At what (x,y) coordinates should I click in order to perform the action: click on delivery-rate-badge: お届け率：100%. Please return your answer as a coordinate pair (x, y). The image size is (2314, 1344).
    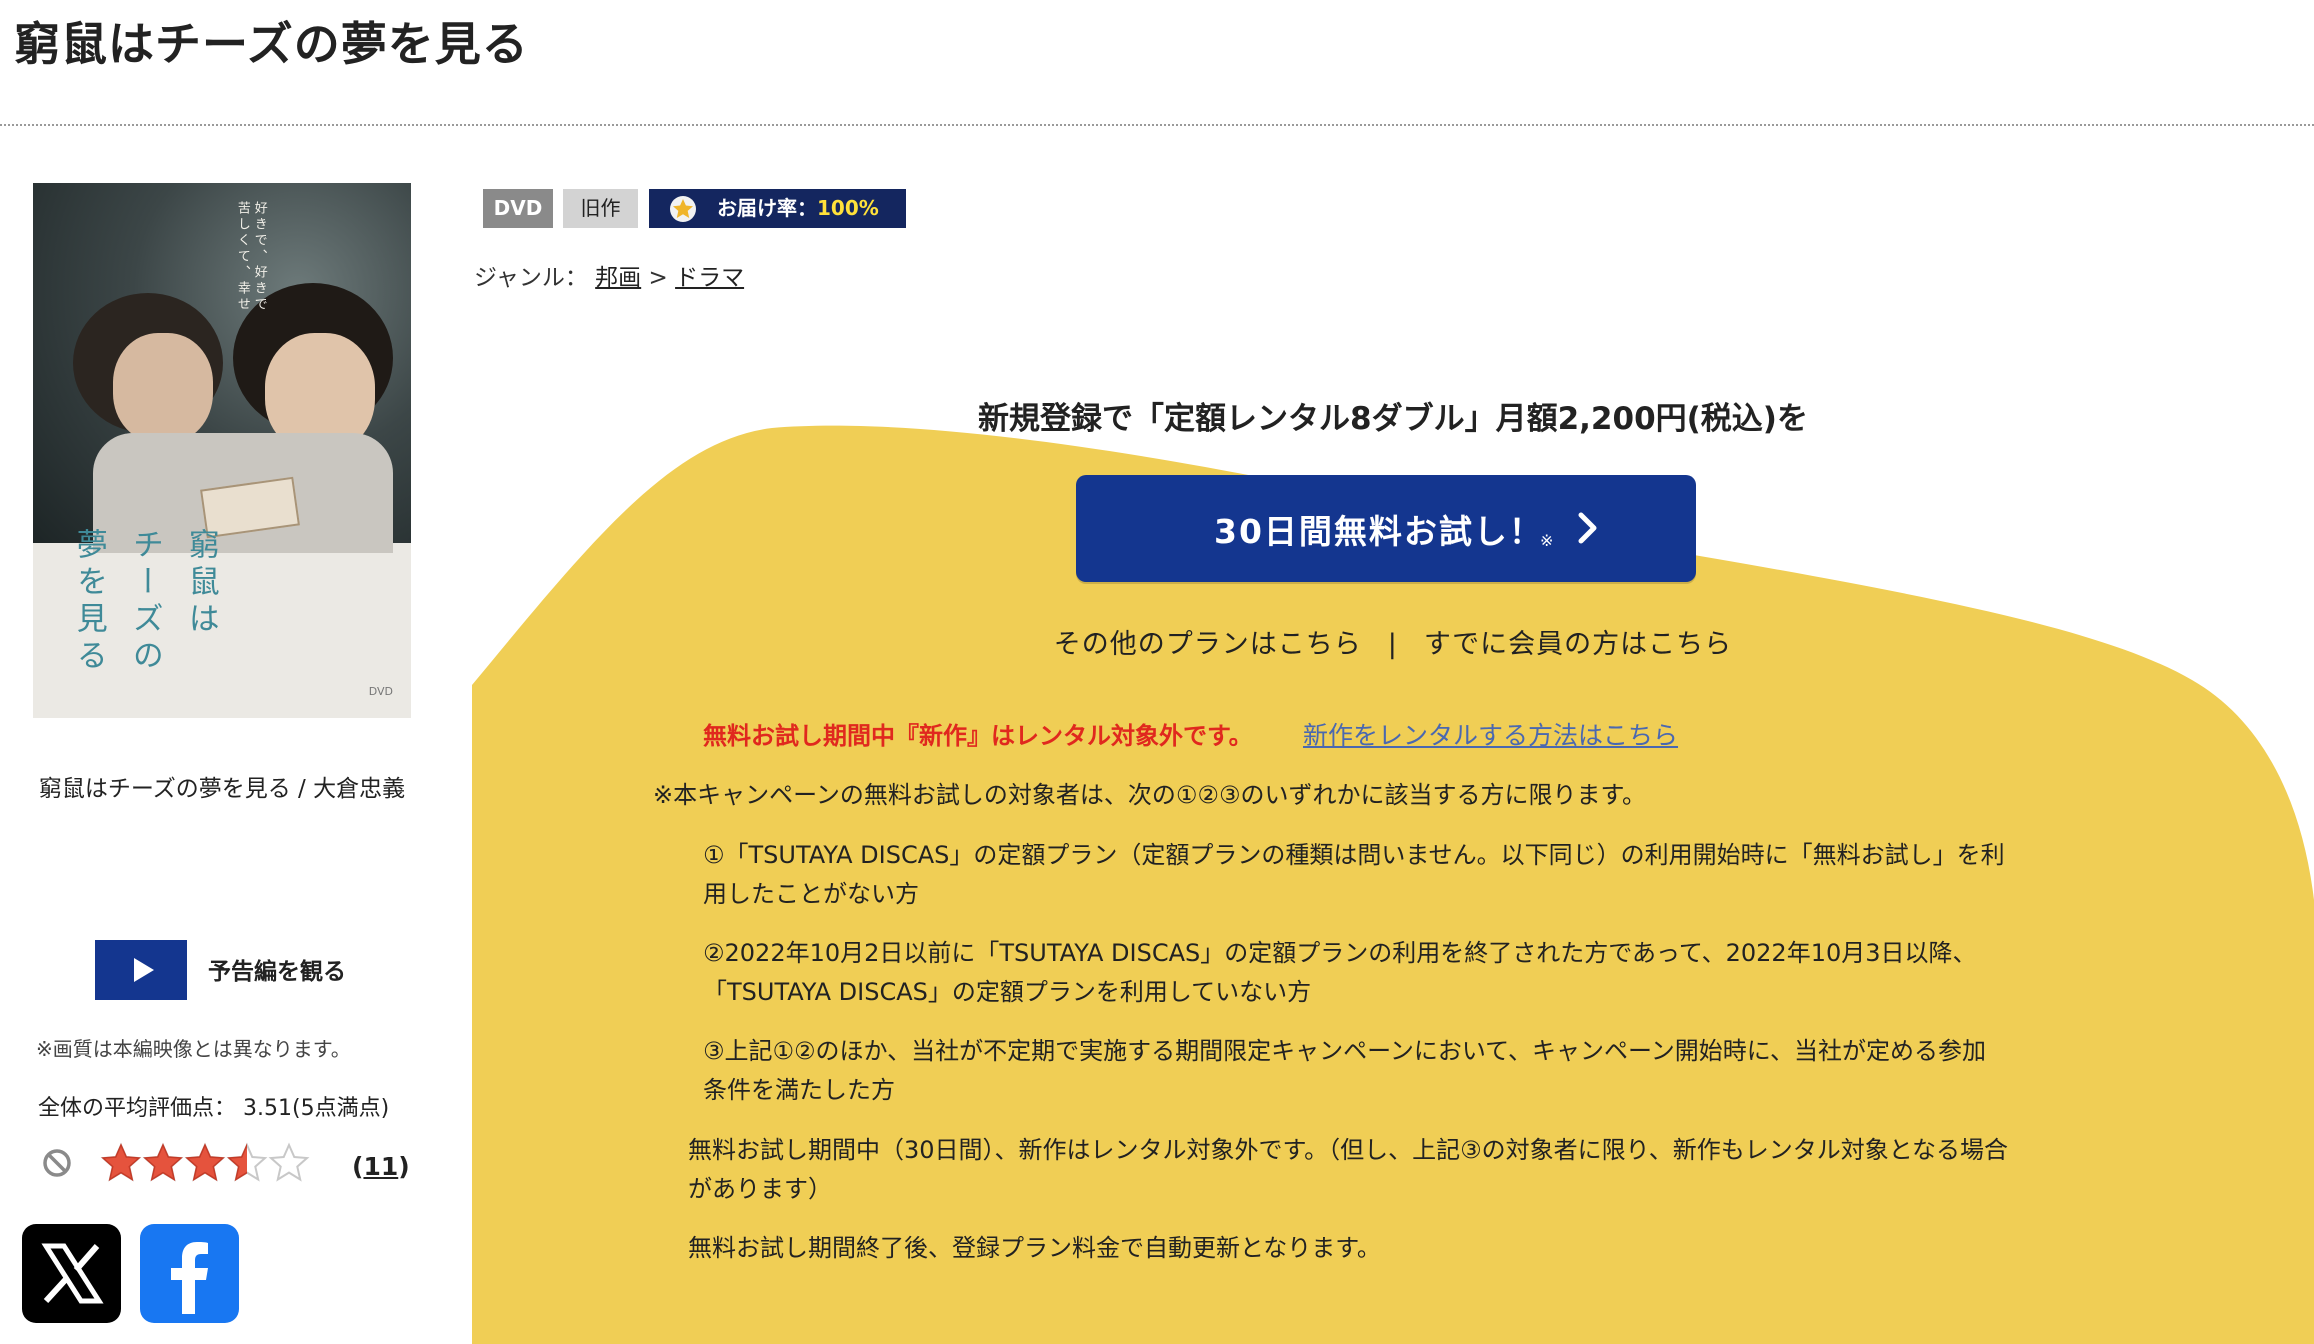
    Looking at the image, I should click on (777, 208).